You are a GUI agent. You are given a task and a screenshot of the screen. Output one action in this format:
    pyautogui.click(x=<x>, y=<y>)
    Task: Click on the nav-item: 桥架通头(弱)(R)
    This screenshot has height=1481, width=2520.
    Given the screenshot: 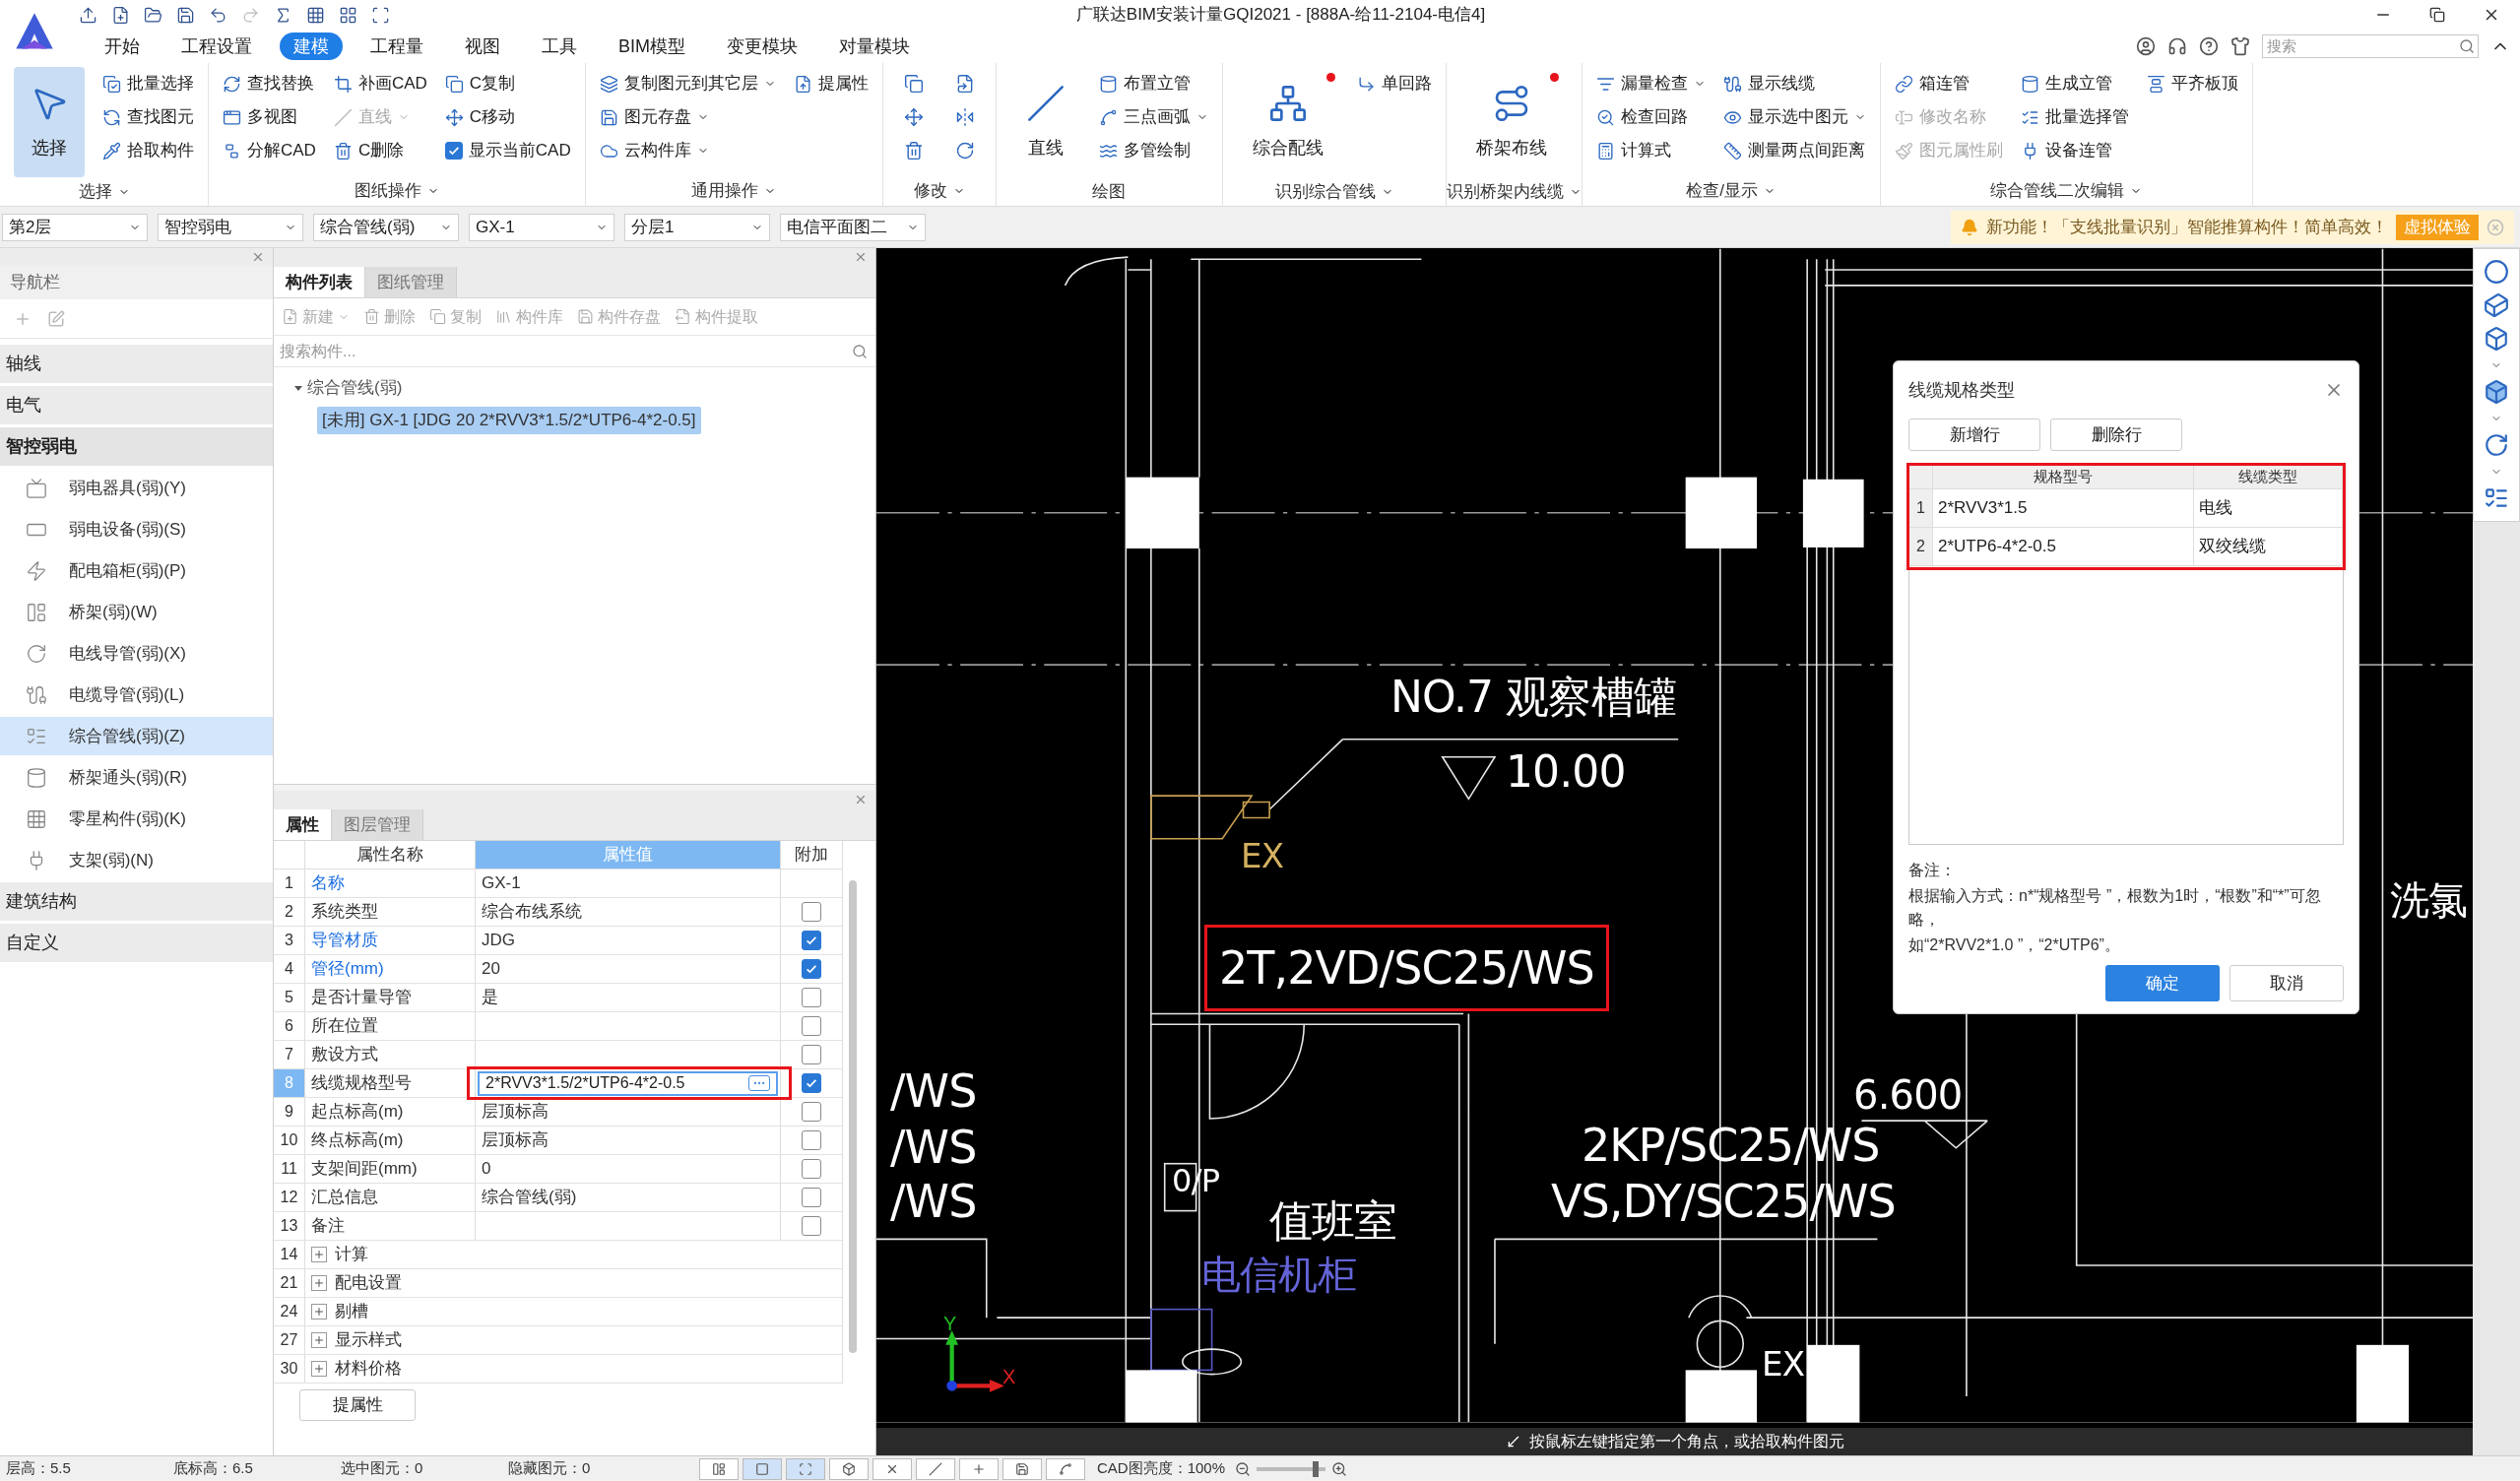 What is the action you would take?
    pyautogui.click(x=136, y=777)
    